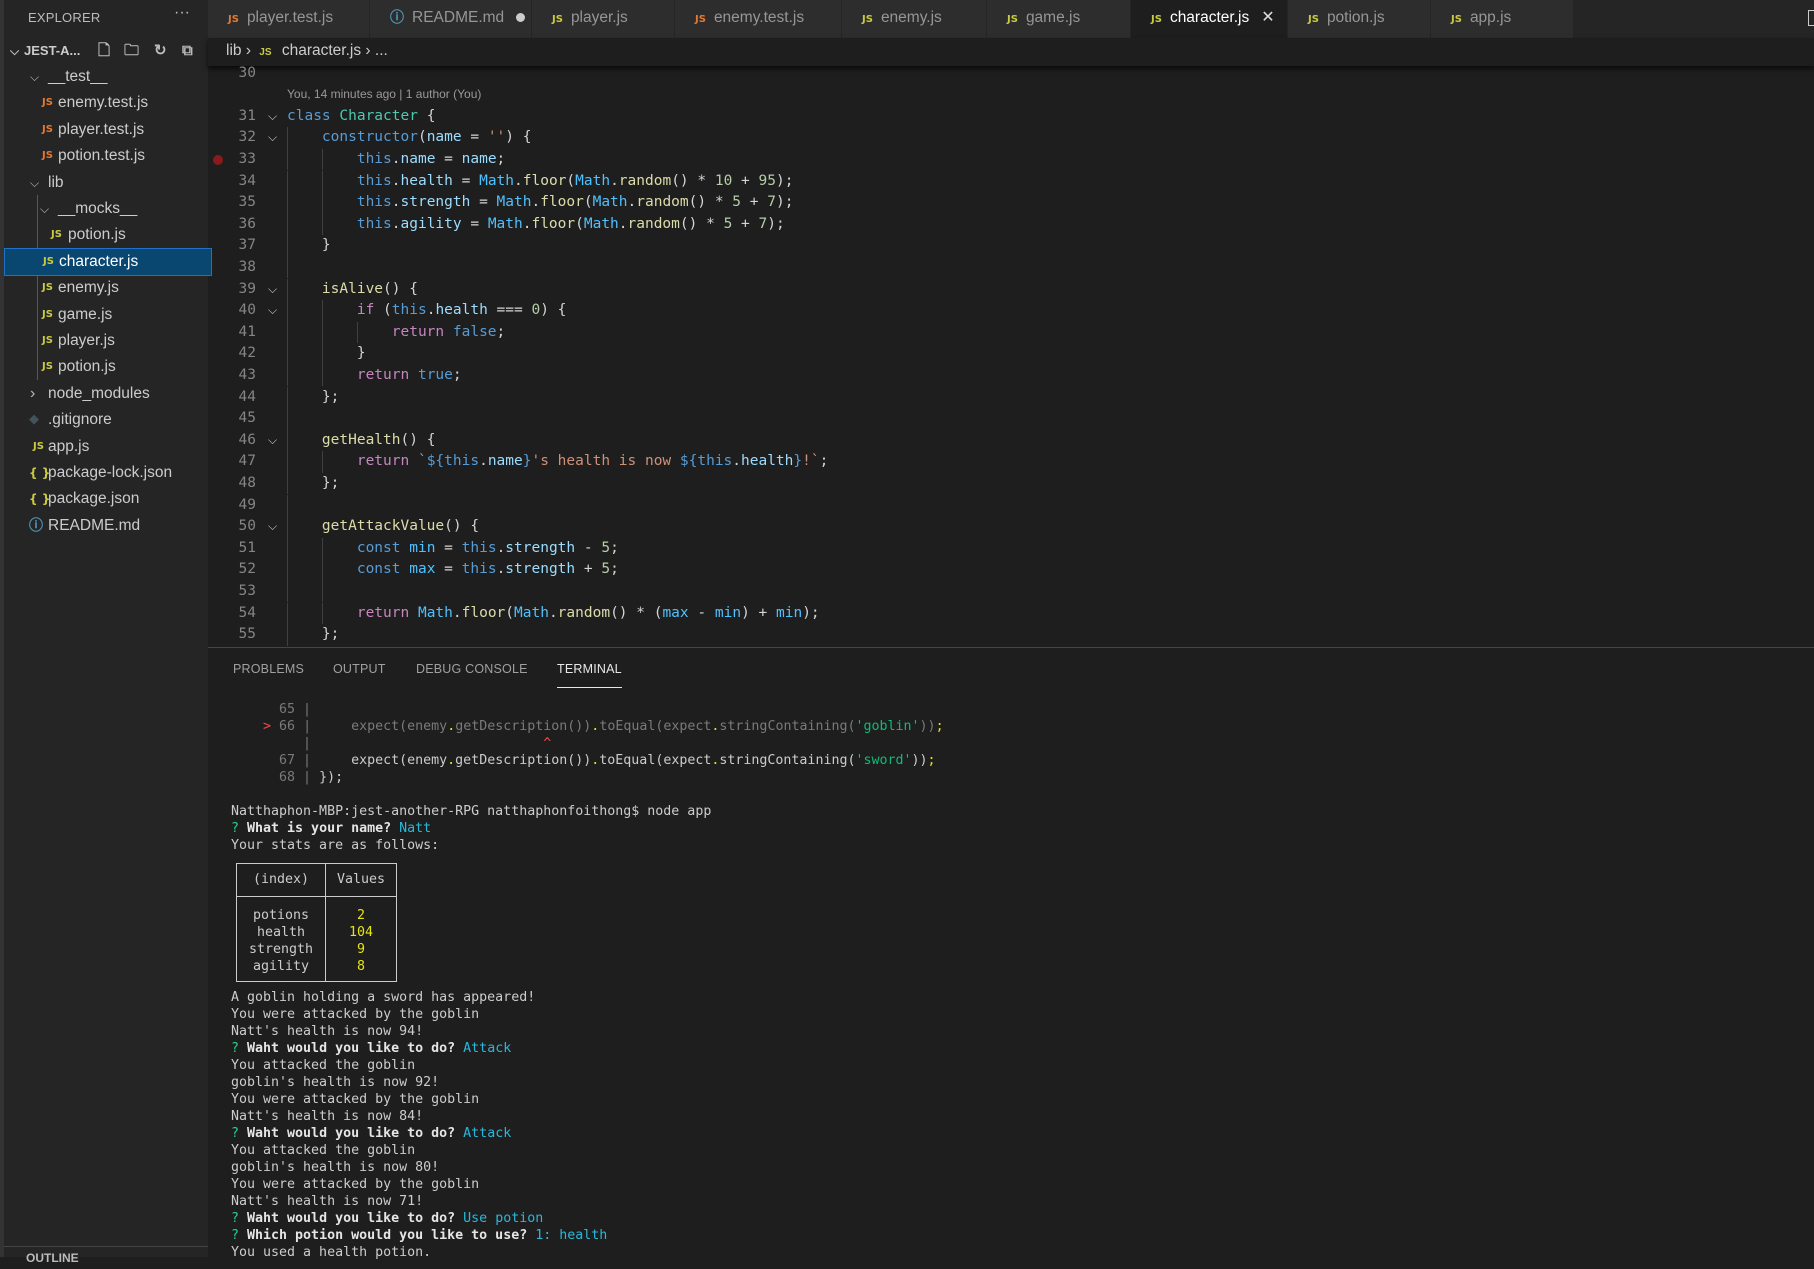  Describe the element at coordinates (268, 669) in the screenshot. I see `tab-problems: PROBLEMS` at that location.